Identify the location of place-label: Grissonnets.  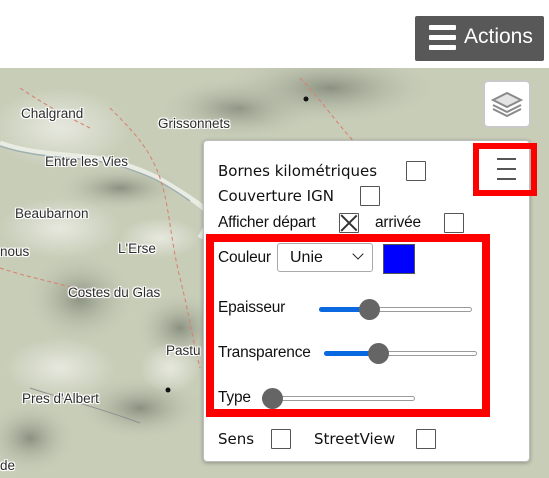
(194, 123).